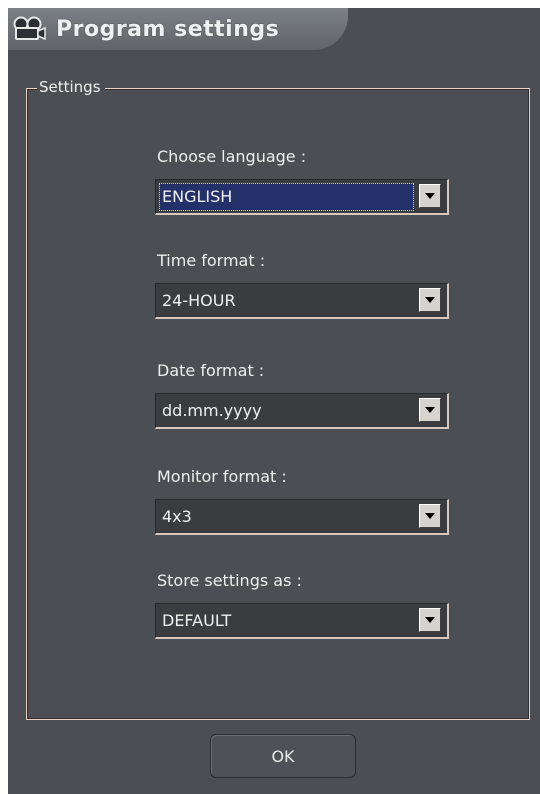 Image resolution: width=540 pixels, height=794 pixels. Describe the element at coordinates (177, 516) in the screenshot. I see `monitor-format-value: 4x3` at that location.